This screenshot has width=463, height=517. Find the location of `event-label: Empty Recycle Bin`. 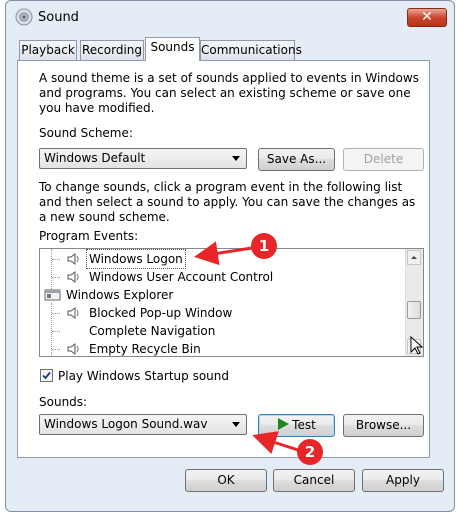

event-label: Empty Recycle Bin is located at coordinates (145, 349).